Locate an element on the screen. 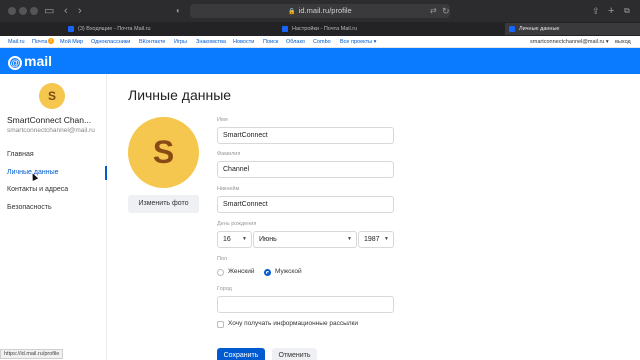 The width and height of the screenshot is (640, 360). back-icon: ‹ is located at coordinates (66, 11).